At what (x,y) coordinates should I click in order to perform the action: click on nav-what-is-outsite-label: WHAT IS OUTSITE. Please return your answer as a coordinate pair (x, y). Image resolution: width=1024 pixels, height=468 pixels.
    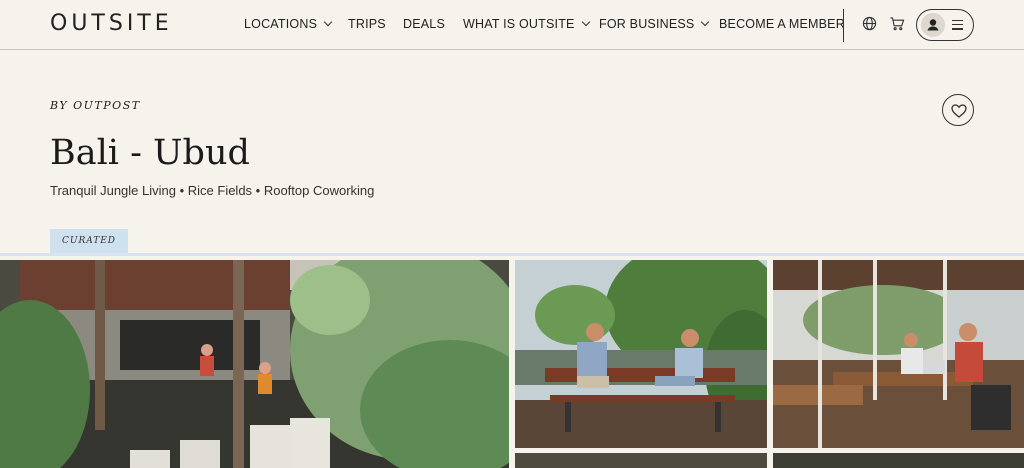
    Looking at the image, I should click on (519, 24).